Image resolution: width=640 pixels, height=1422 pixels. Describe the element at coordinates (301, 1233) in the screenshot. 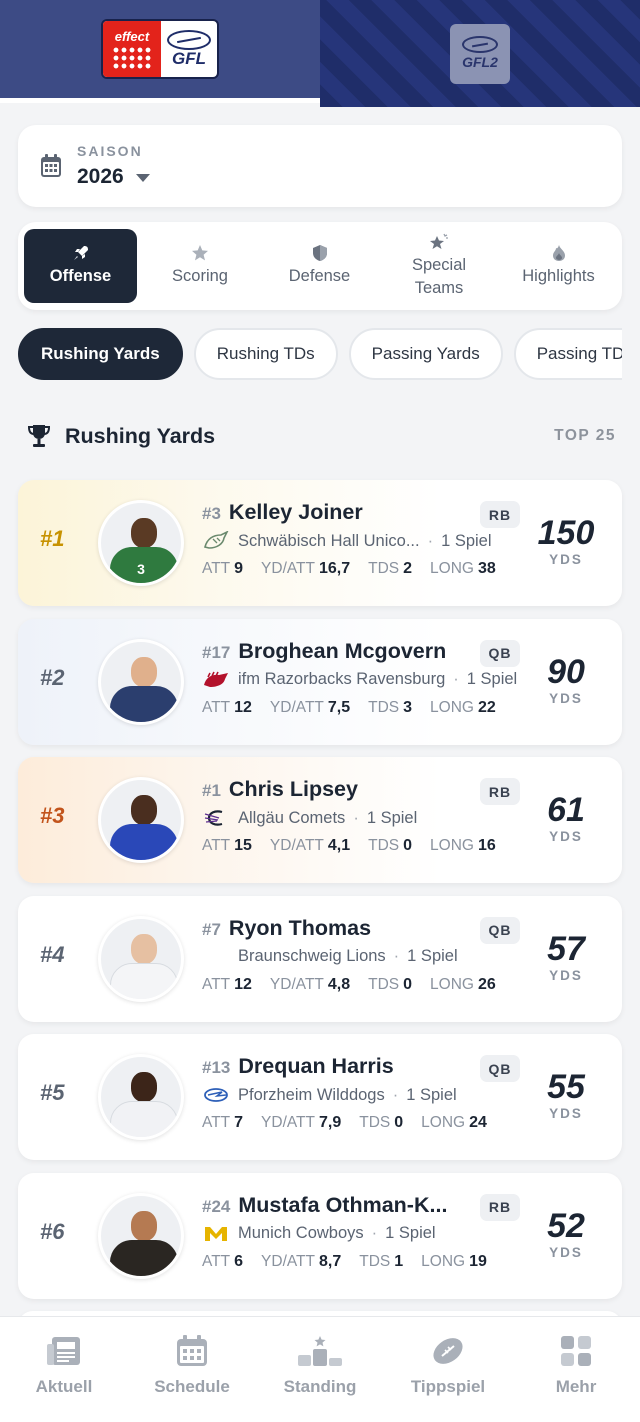

I see `team-name: Munich Cowboys` at that location.